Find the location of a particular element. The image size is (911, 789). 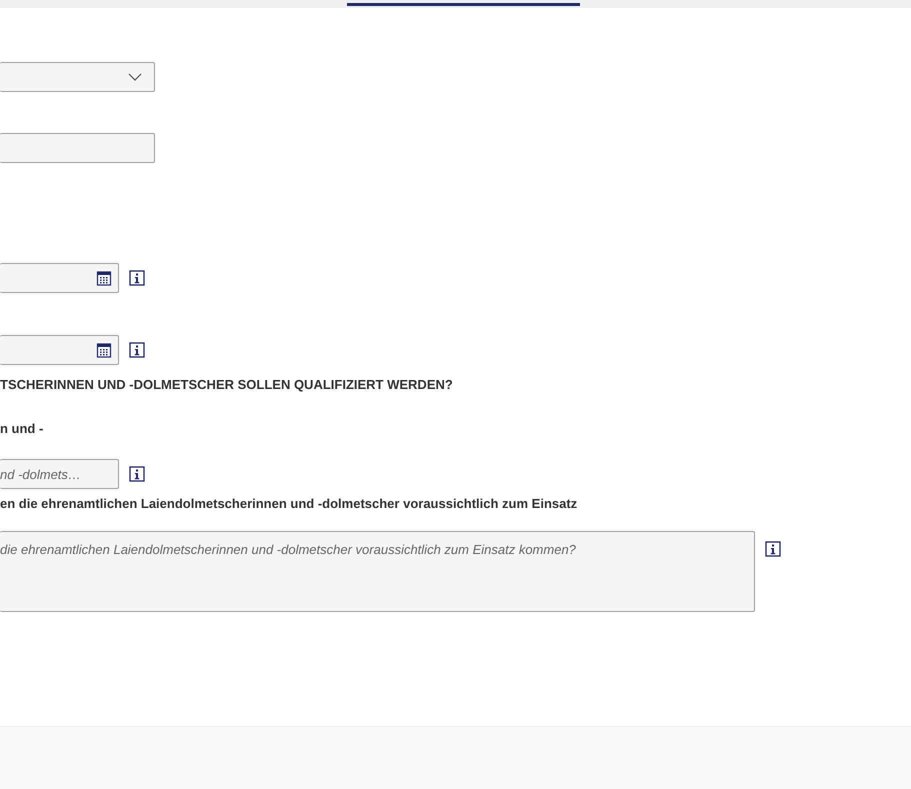

chevron-icon is located at coordinates (135, 77).